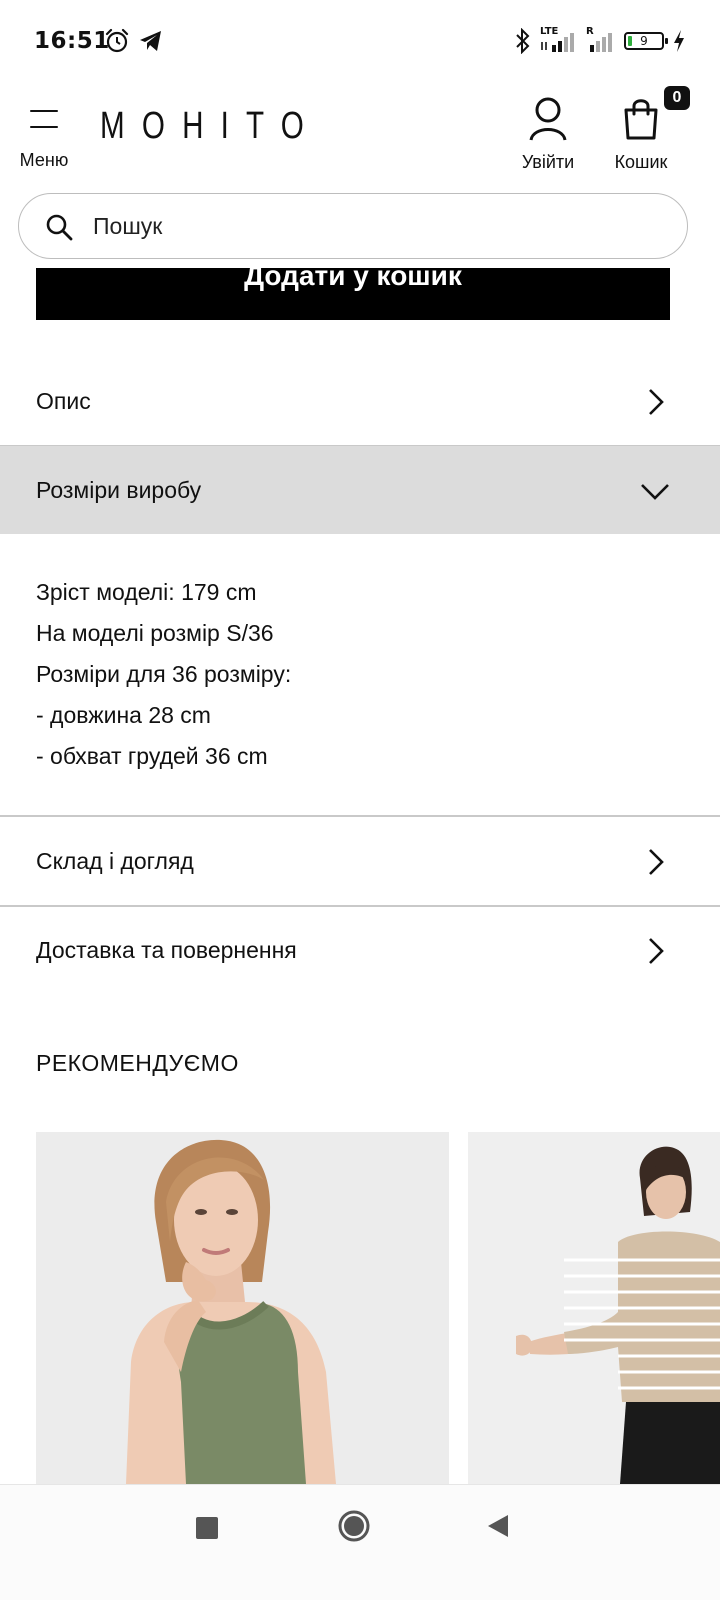  Describe the element at coordinates (146, 592) in the screenshot. I see `size-info-line: Зріст моделі: 179 cm` at that location.